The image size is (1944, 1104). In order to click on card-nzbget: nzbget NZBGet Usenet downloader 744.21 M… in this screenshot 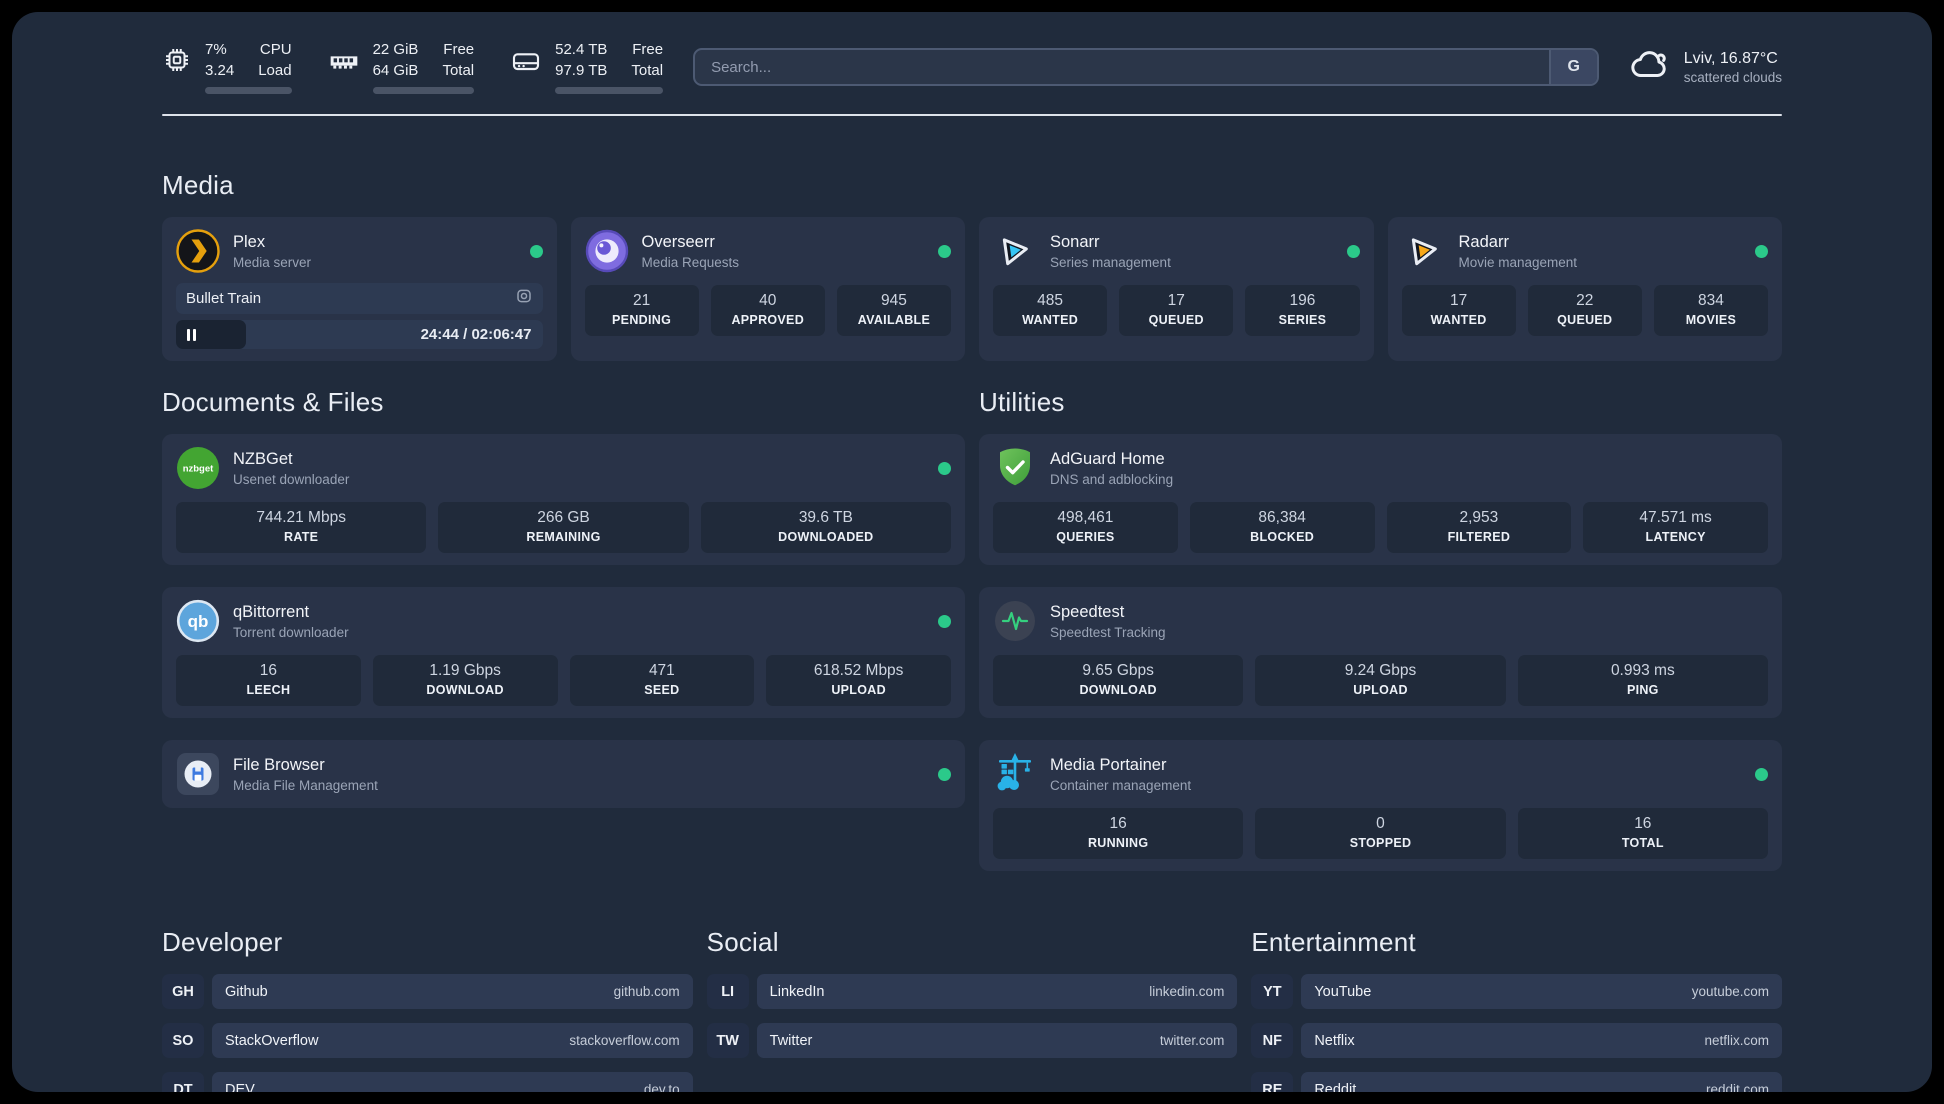, I will do `click(563, 499)`.